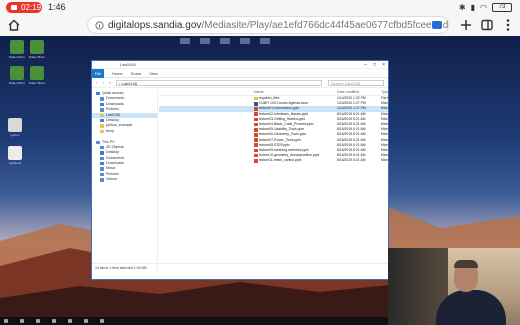  What do you see at coordinates (111, 179) in the screenshot?
I see `nav-item-label: Videos` at bounding box center [111, 179].